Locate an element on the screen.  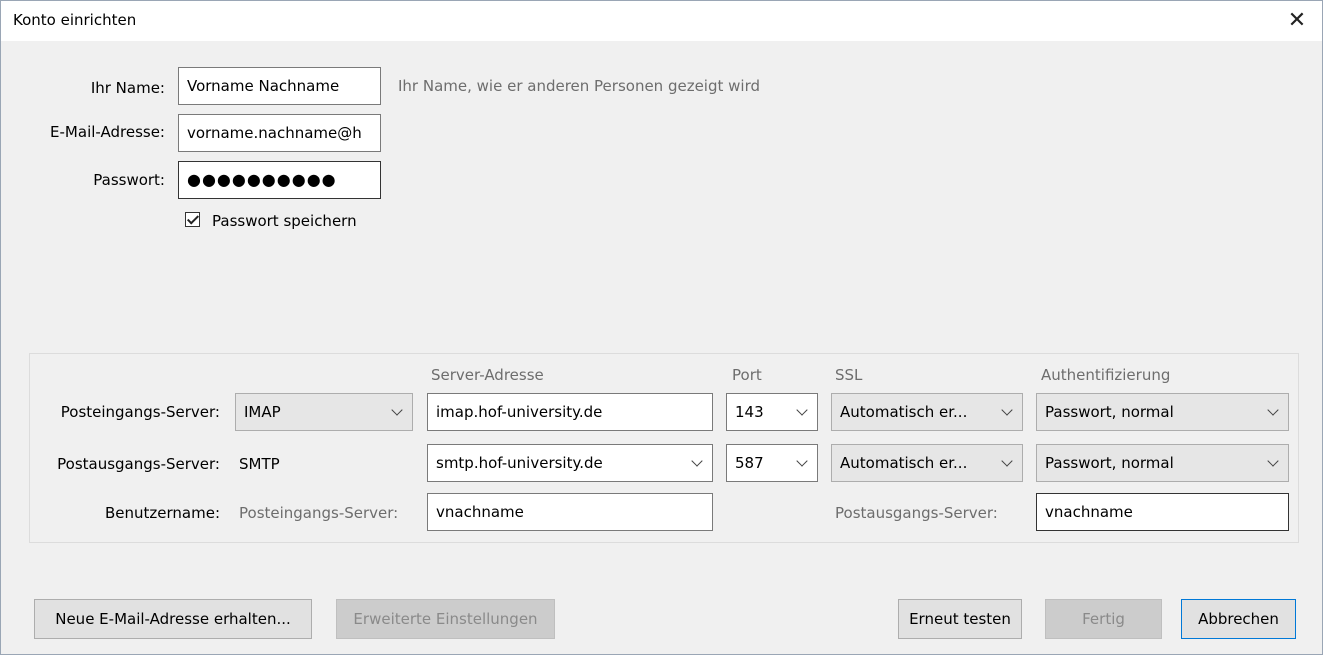
column-header-ssl: SSL is located at coordinates (849, 375).